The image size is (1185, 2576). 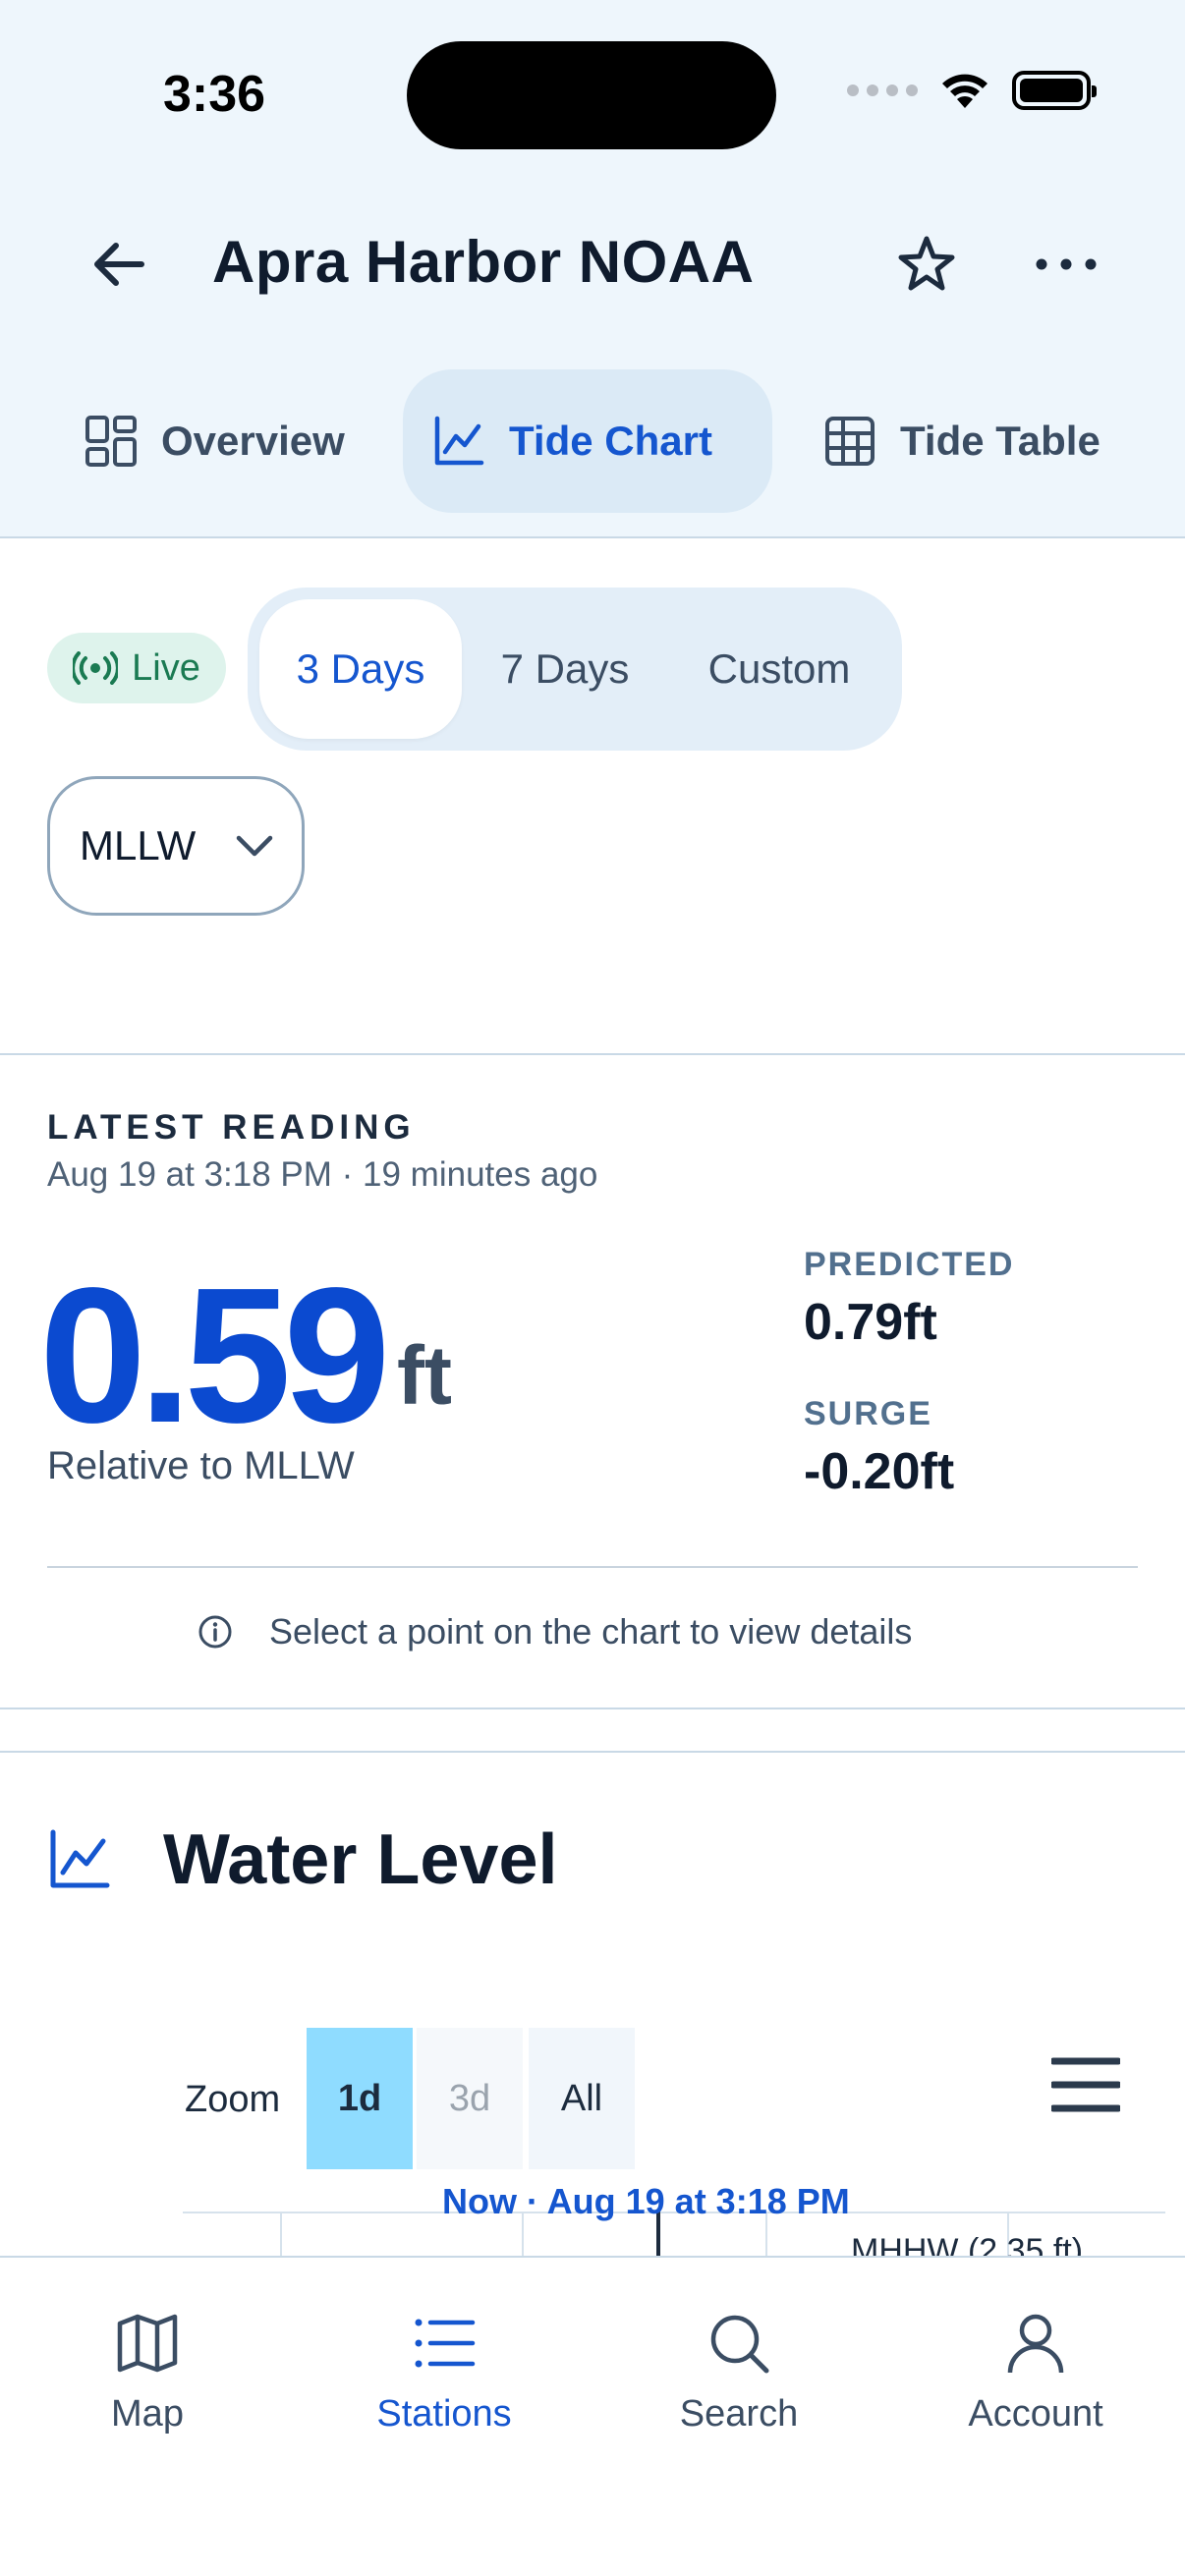 What do you see at coordinates (215, 94) in the screenshot?
I see `status-time: 3:36` at bounding box center [215, 94].